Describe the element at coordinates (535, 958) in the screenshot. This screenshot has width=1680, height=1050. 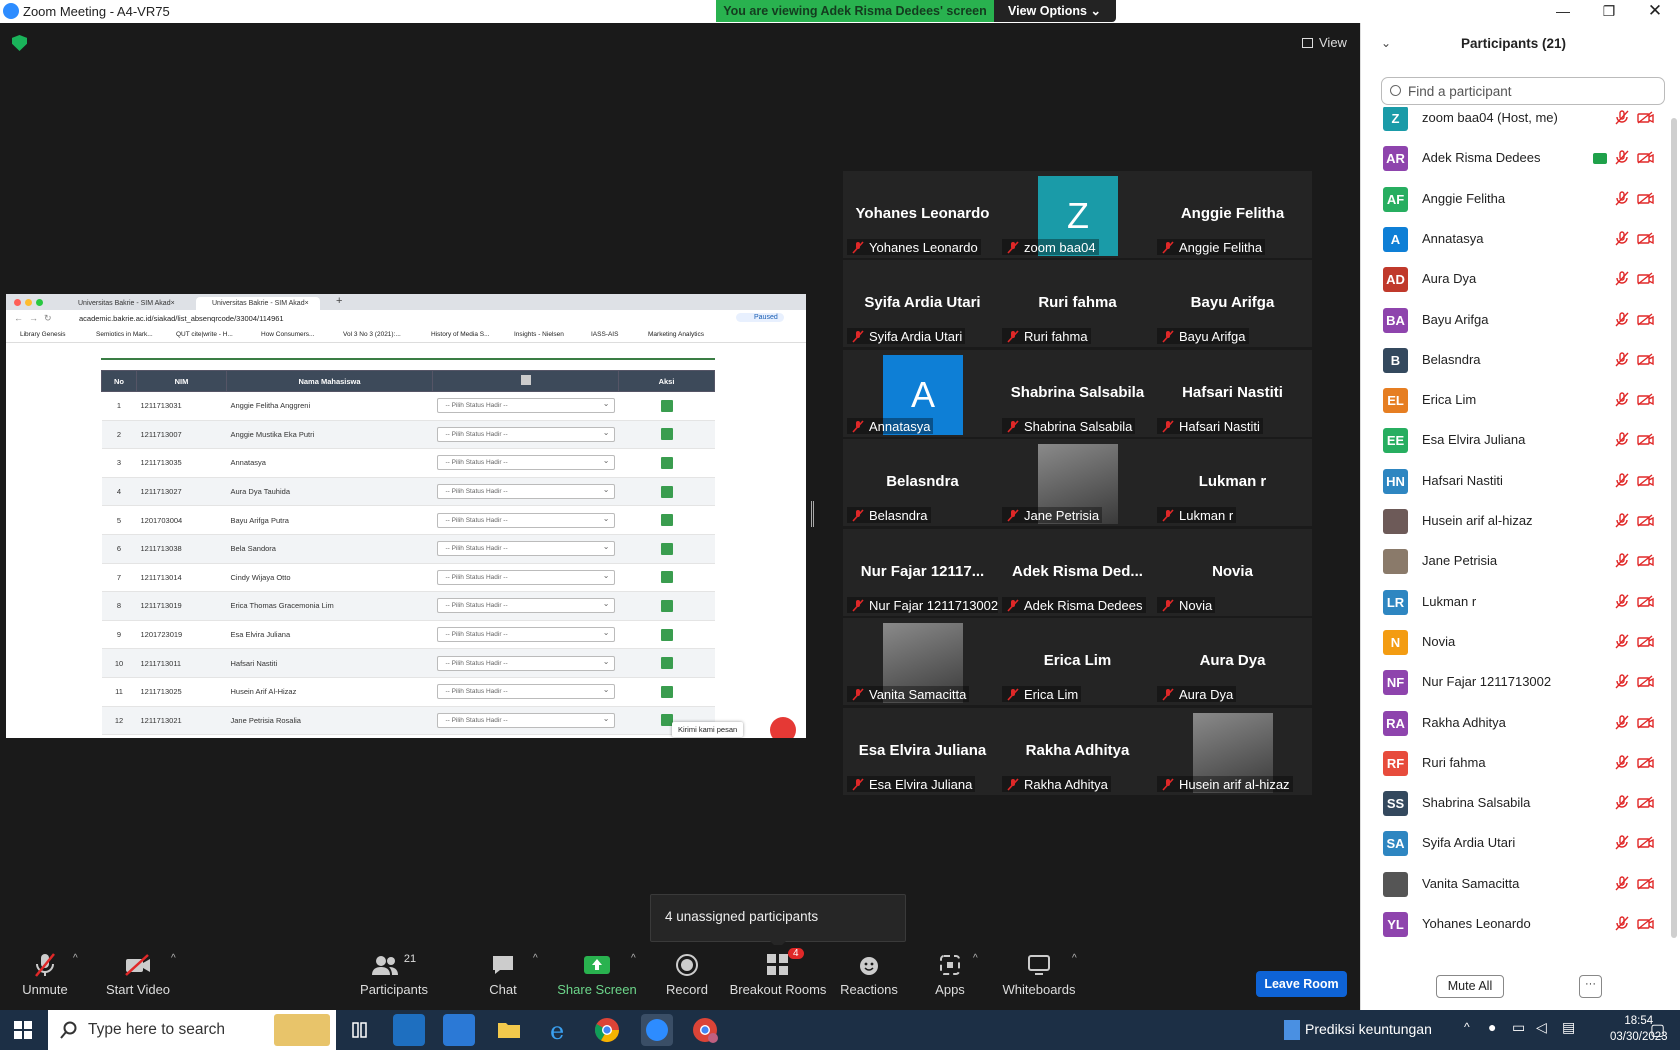
I see `chat-options-caret-icon: ^` at that location.